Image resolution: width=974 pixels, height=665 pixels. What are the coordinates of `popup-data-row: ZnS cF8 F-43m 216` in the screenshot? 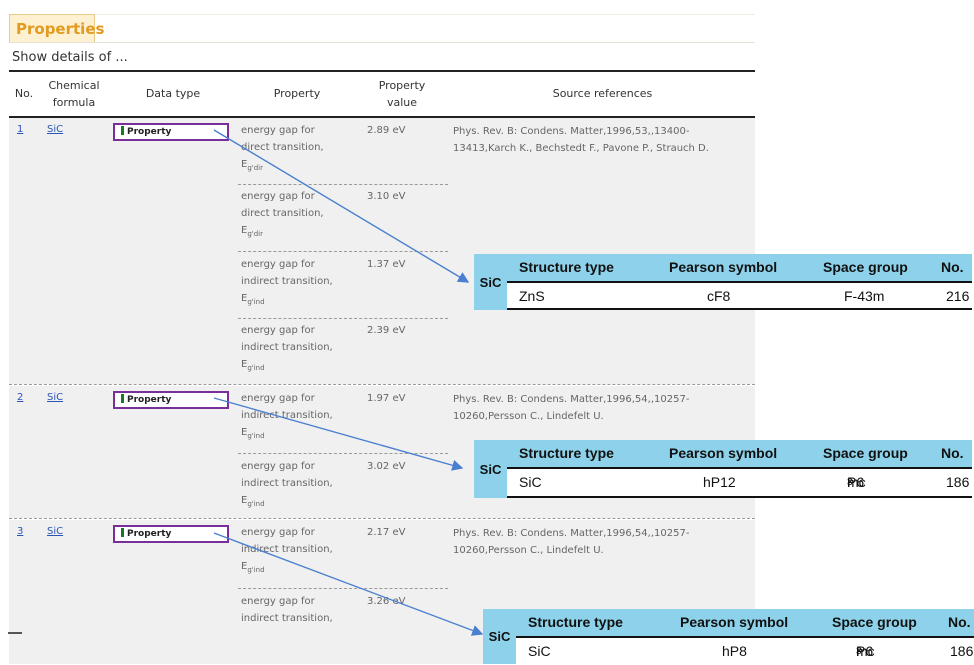 It's located at (739, 295).